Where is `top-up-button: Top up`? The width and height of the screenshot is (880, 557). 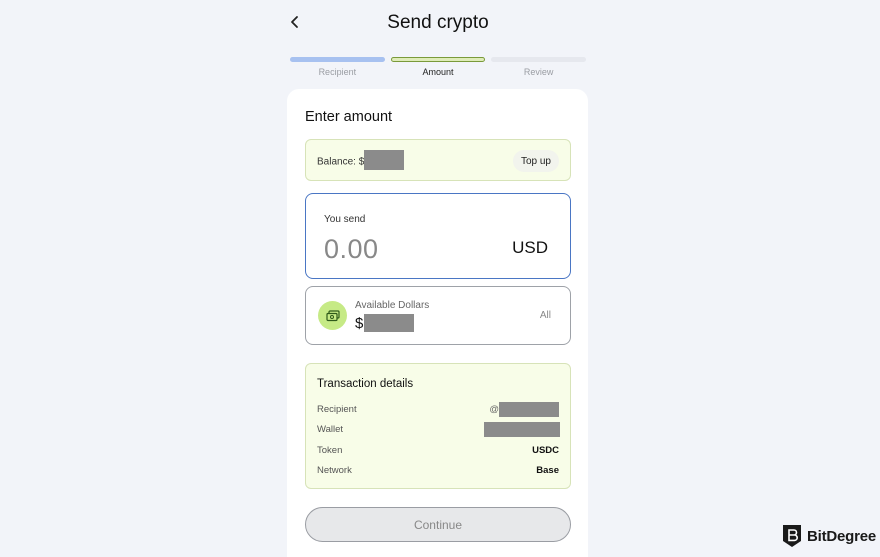 top-up-button: Top up is located at coordinates (535, 161).